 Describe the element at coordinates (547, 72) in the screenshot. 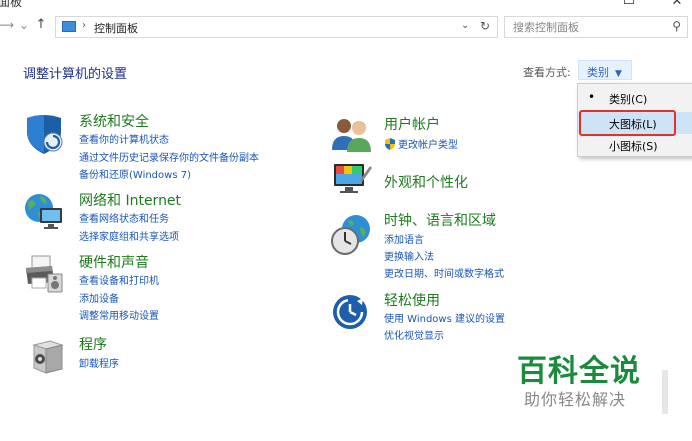

I see `view-by-label: 查看方式:` at that location.